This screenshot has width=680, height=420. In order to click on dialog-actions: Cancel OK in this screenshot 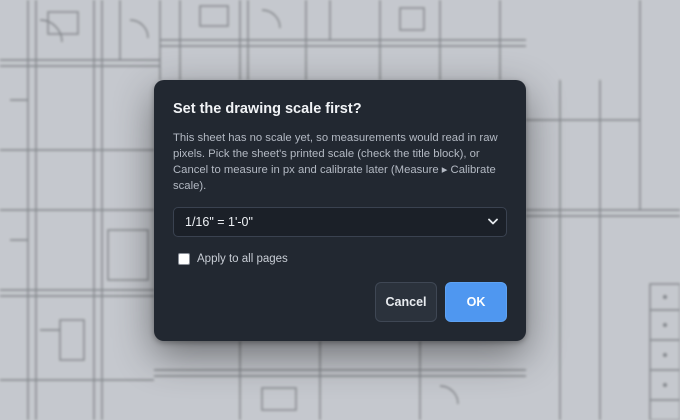, I will do `click(441, 302)`.